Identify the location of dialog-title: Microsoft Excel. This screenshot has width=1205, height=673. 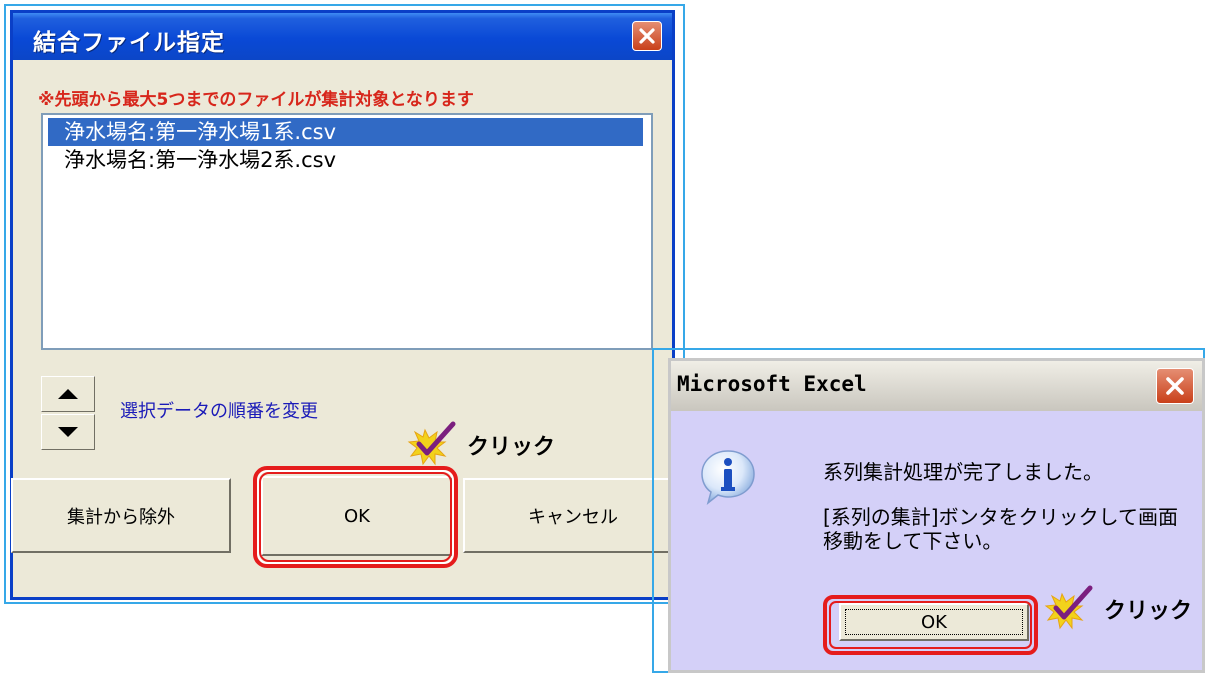
(772, 384).